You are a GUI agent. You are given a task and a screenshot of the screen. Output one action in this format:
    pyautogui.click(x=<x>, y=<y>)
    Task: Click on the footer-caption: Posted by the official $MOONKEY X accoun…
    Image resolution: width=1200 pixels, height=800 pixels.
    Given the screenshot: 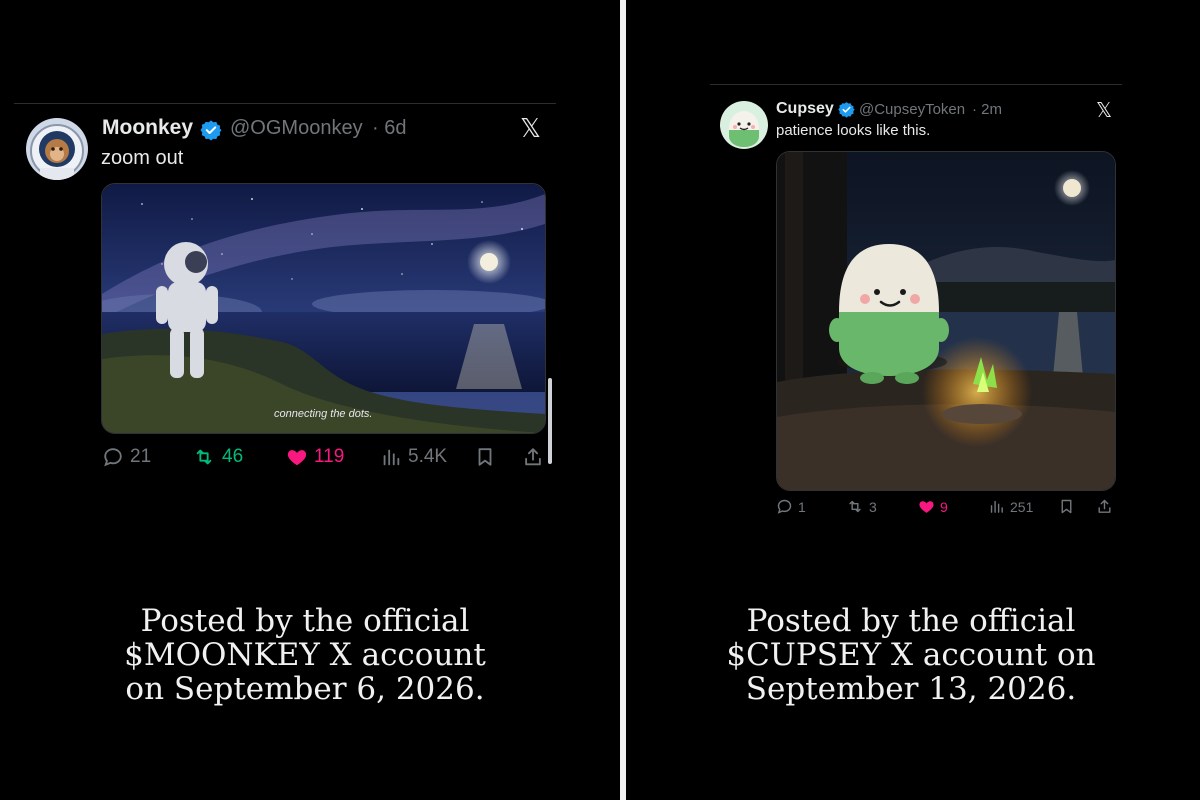 What is the action you would take?
    pyautogui.click(x=305, y=655)
    